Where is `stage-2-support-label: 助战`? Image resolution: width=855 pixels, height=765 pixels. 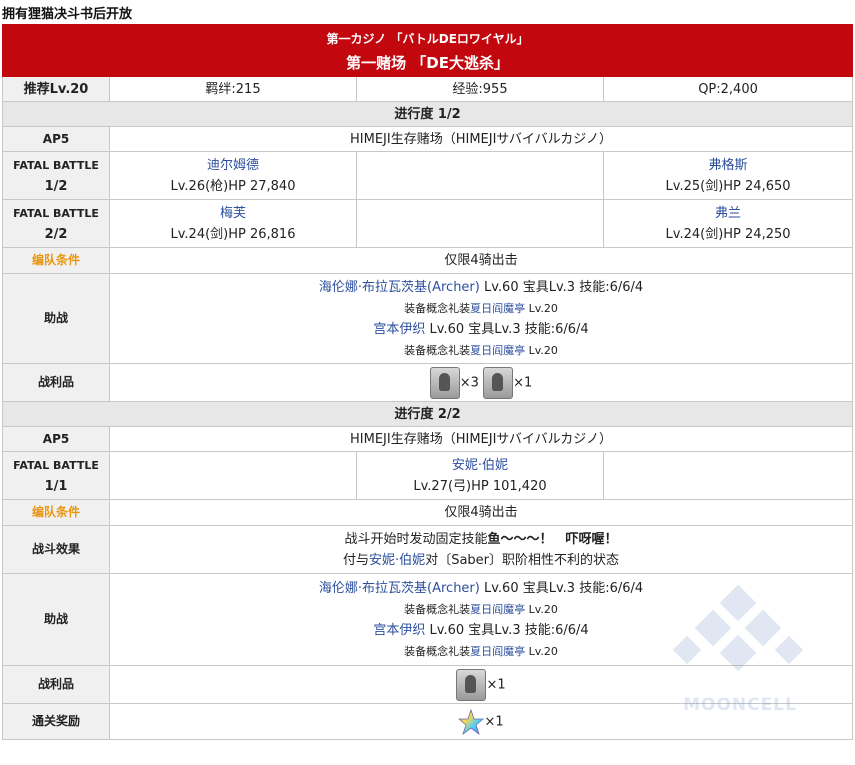 stage-2-support-label: 助战 is located at coordinates (56, 619).